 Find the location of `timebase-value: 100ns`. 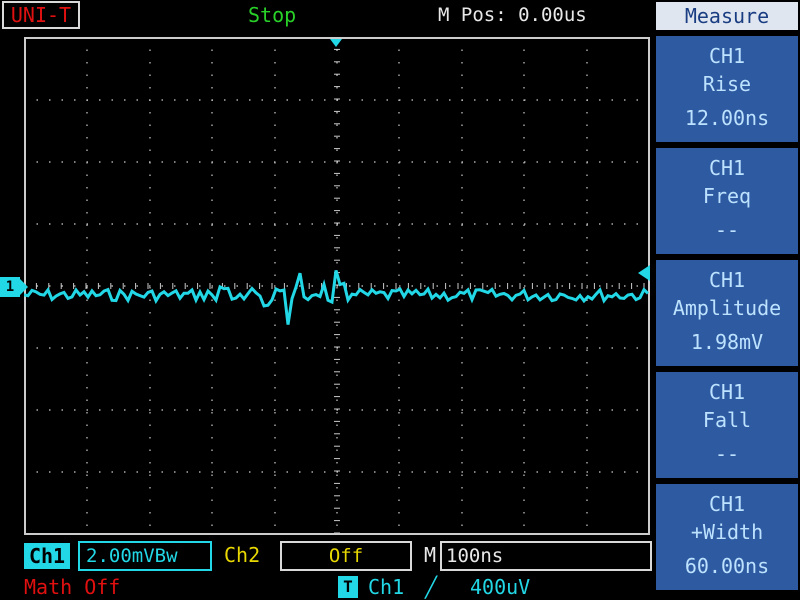

timebase-value: 100ns is located at coordinates (546, 556).